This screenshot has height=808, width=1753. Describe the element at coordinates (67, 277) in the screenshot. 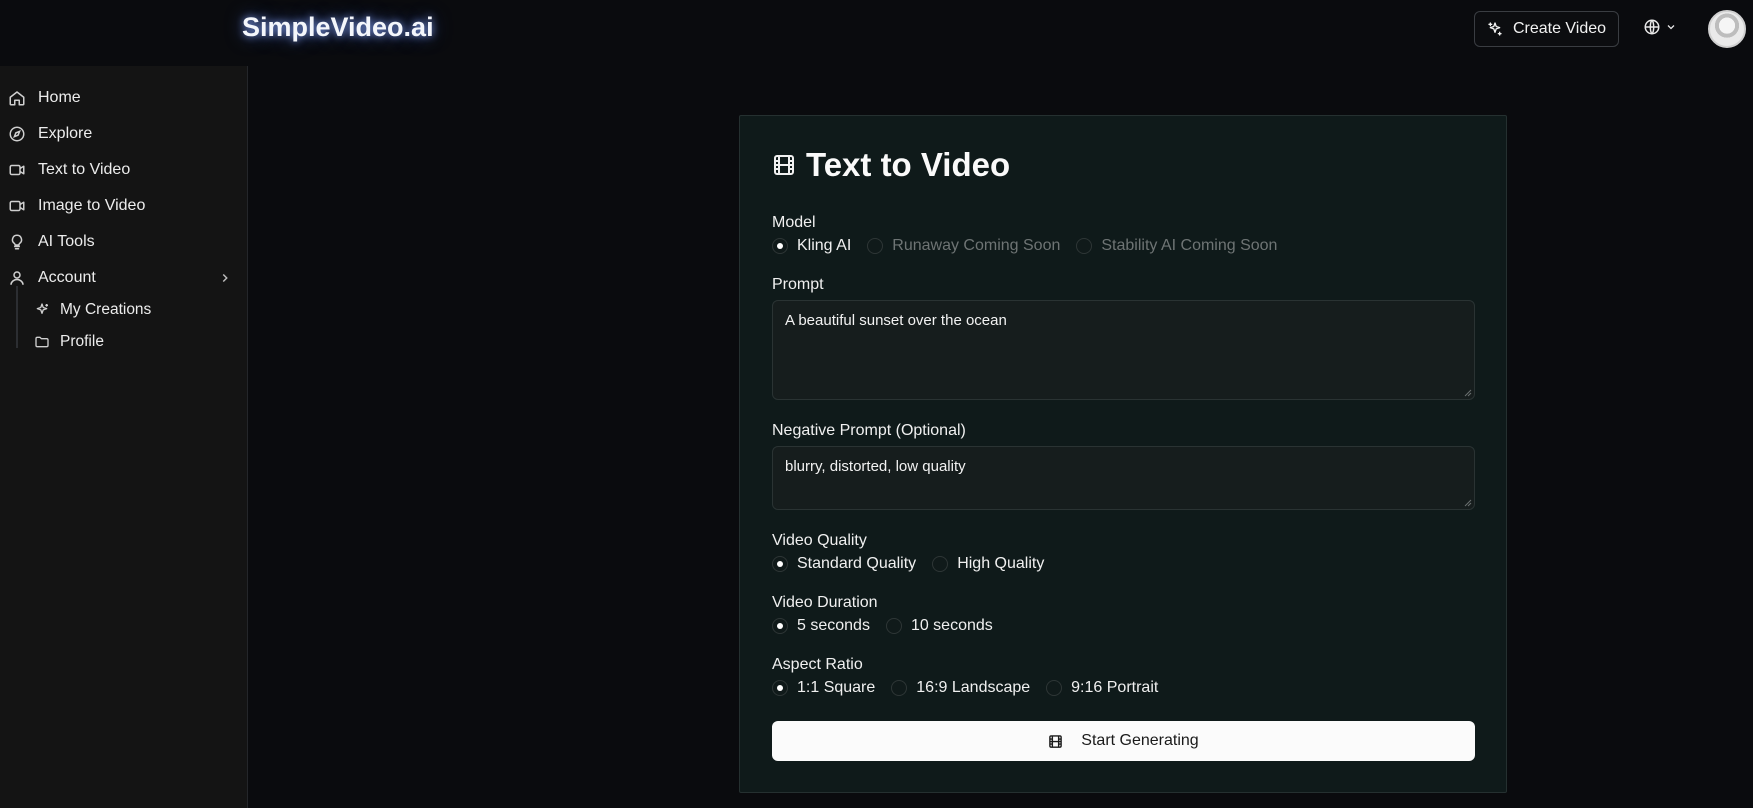

I see `sidebar-item-label: Account` at that location.